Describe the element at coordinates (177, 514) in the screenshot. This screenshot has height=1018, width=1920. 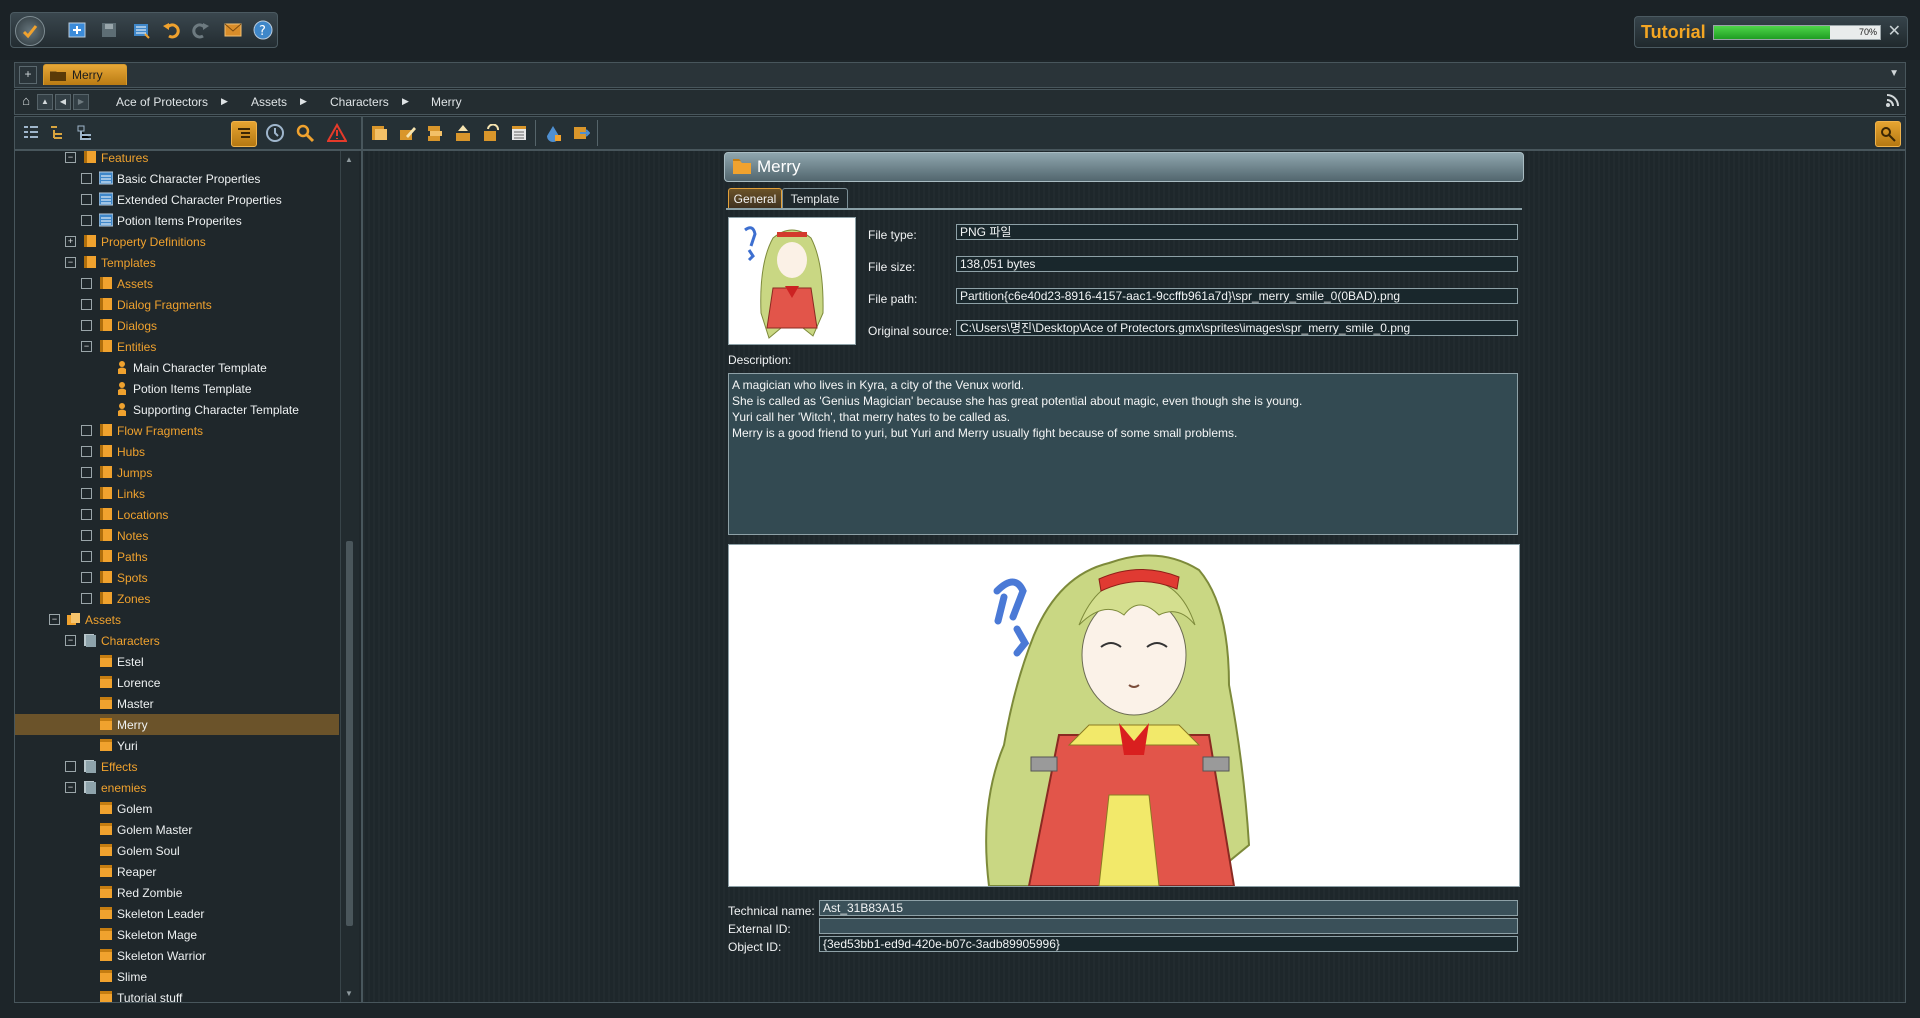
I see `tree-item-locations: Locations` at that location.